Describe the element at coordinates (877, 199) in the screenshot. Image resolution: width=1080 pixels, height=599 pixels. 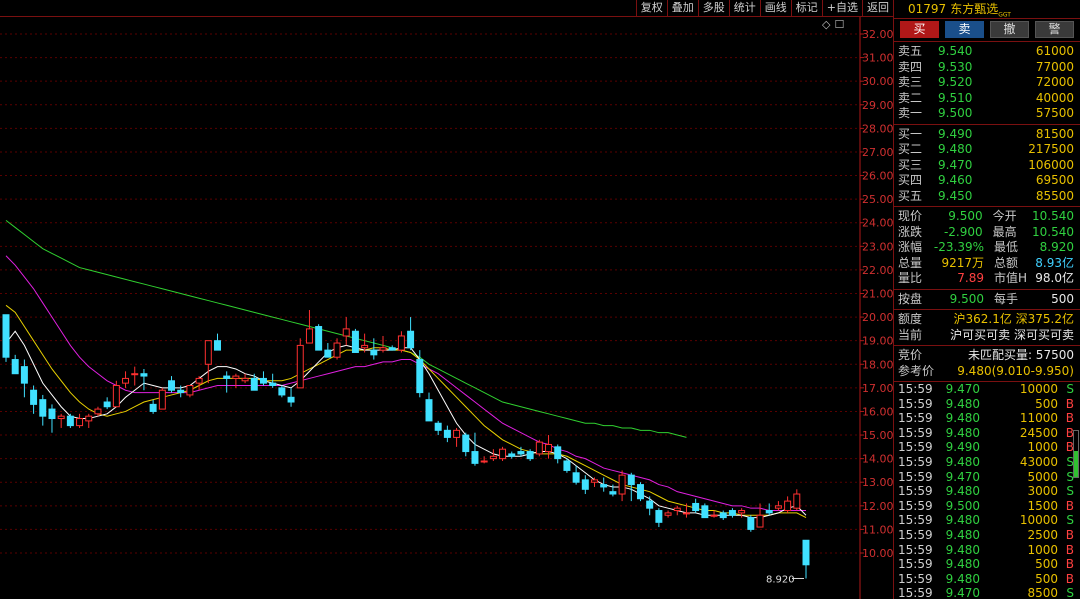
I see `y-tick-label: 25.00` at that location.